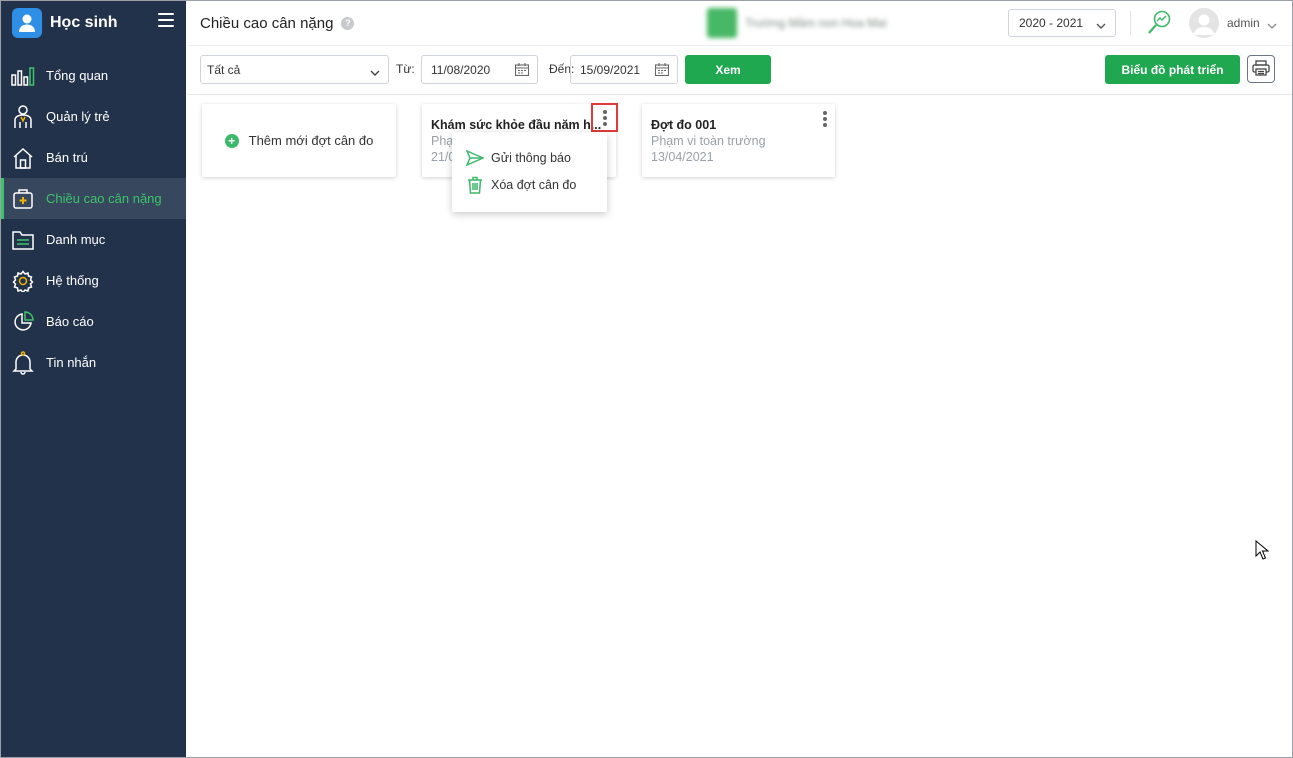  What do you see at coordinates (1051, 23) in the screenshot?
I see `school-year-value: 2020 - 2021` at bounding box center [1051, 23].